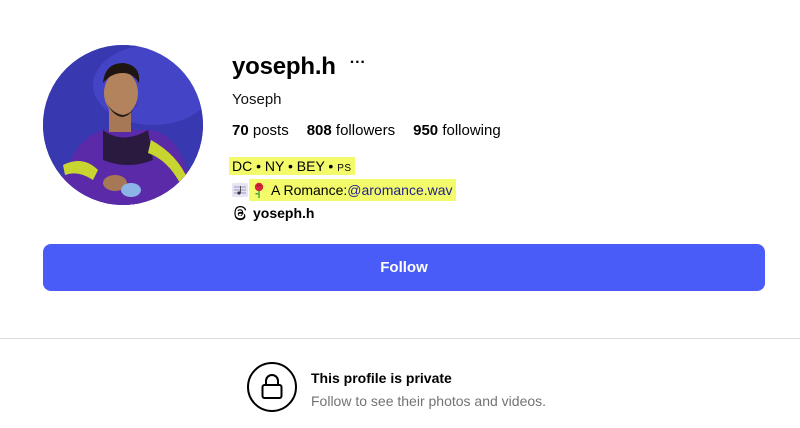  I want to click on following-label: following, so click(471, 130).